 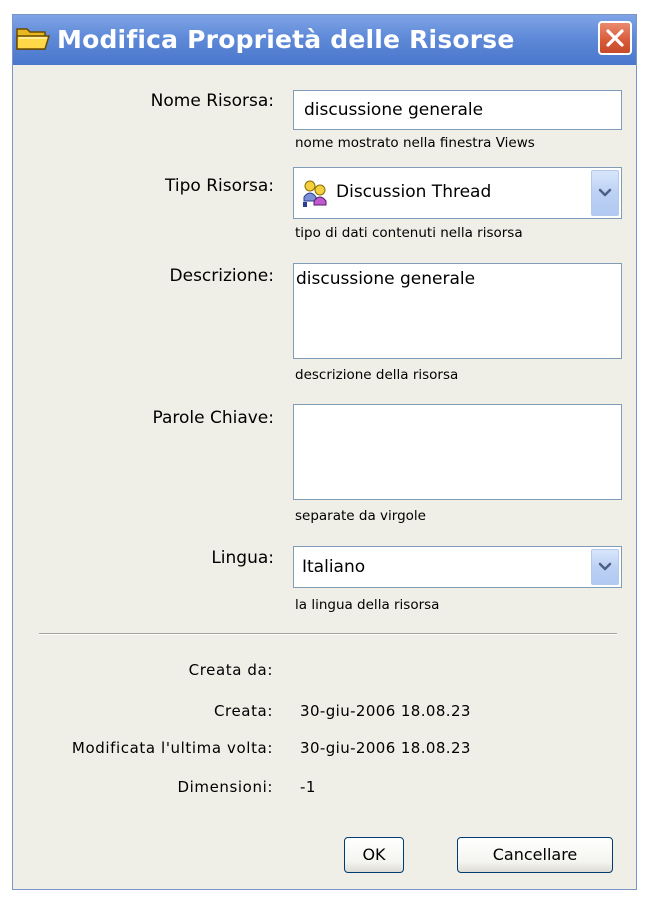 I want to click on size-label: Dimensioni:, so click(x=225, y=787).